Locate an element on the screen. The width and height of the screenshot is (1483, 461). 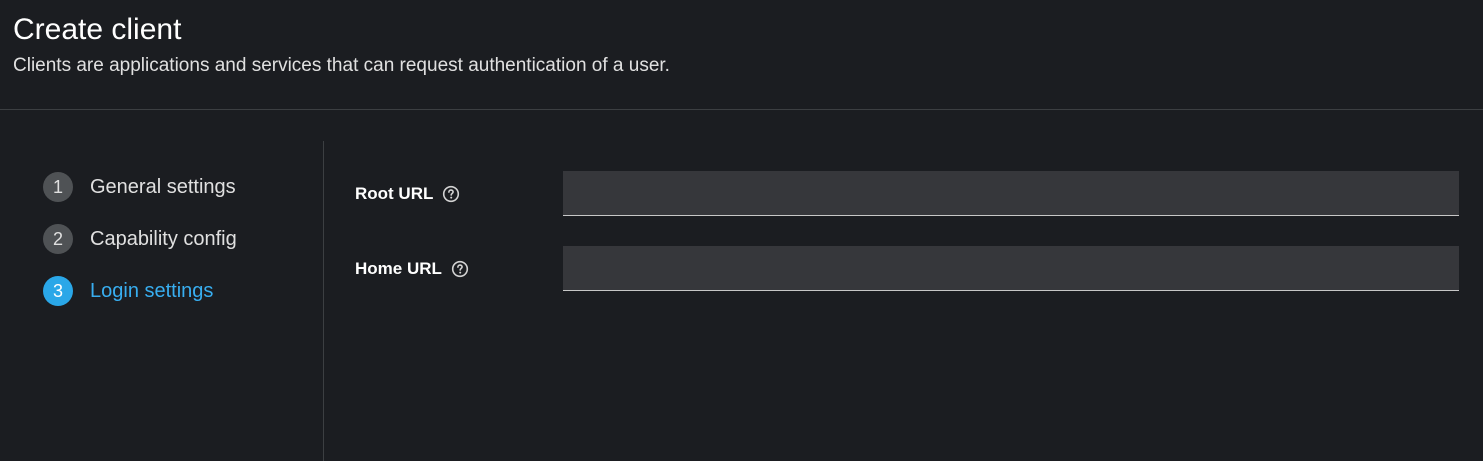
wizard-step-general-settings: 1 General settings is located at coordinates (139, 187).